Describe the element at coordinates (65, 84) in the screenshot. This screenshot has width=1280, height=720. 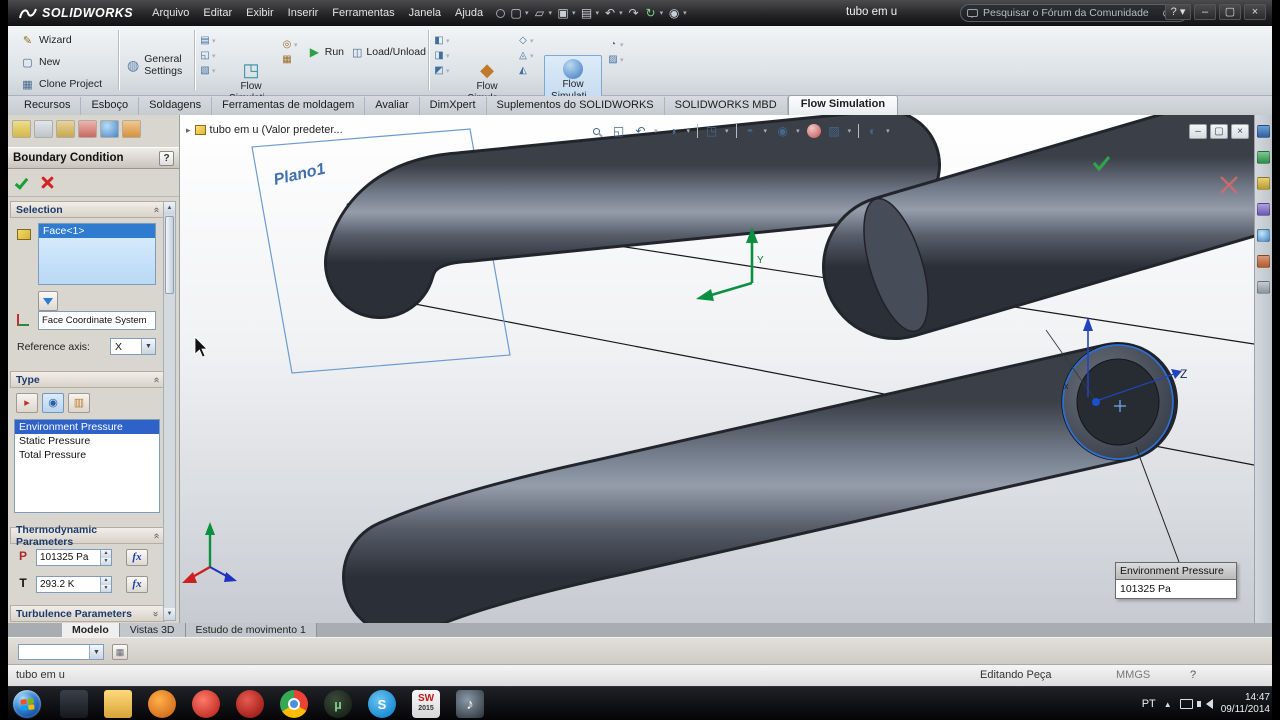
I see `clone-project-button: ▦ Clone Project` at that location.